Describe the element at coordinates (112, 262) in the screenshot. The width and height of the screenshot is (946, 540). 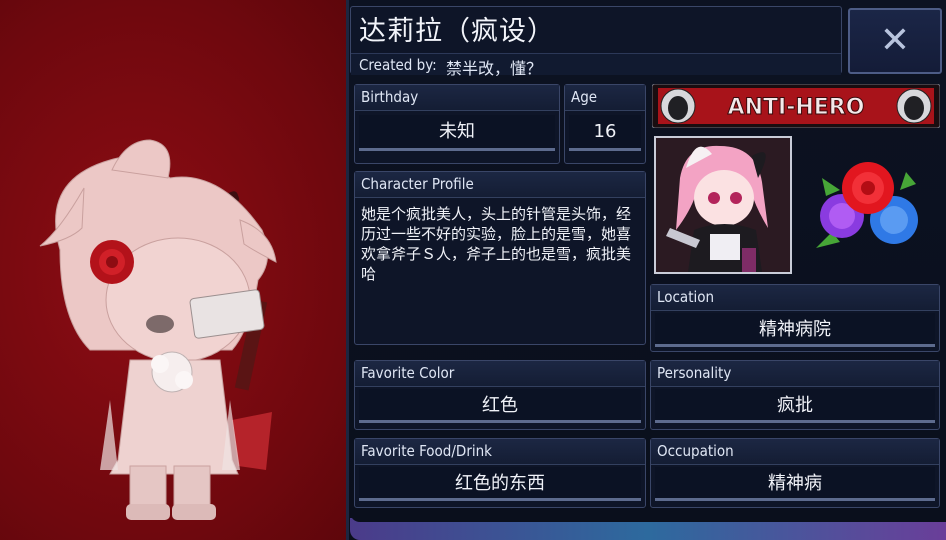
I see `hair-rose` at that location.